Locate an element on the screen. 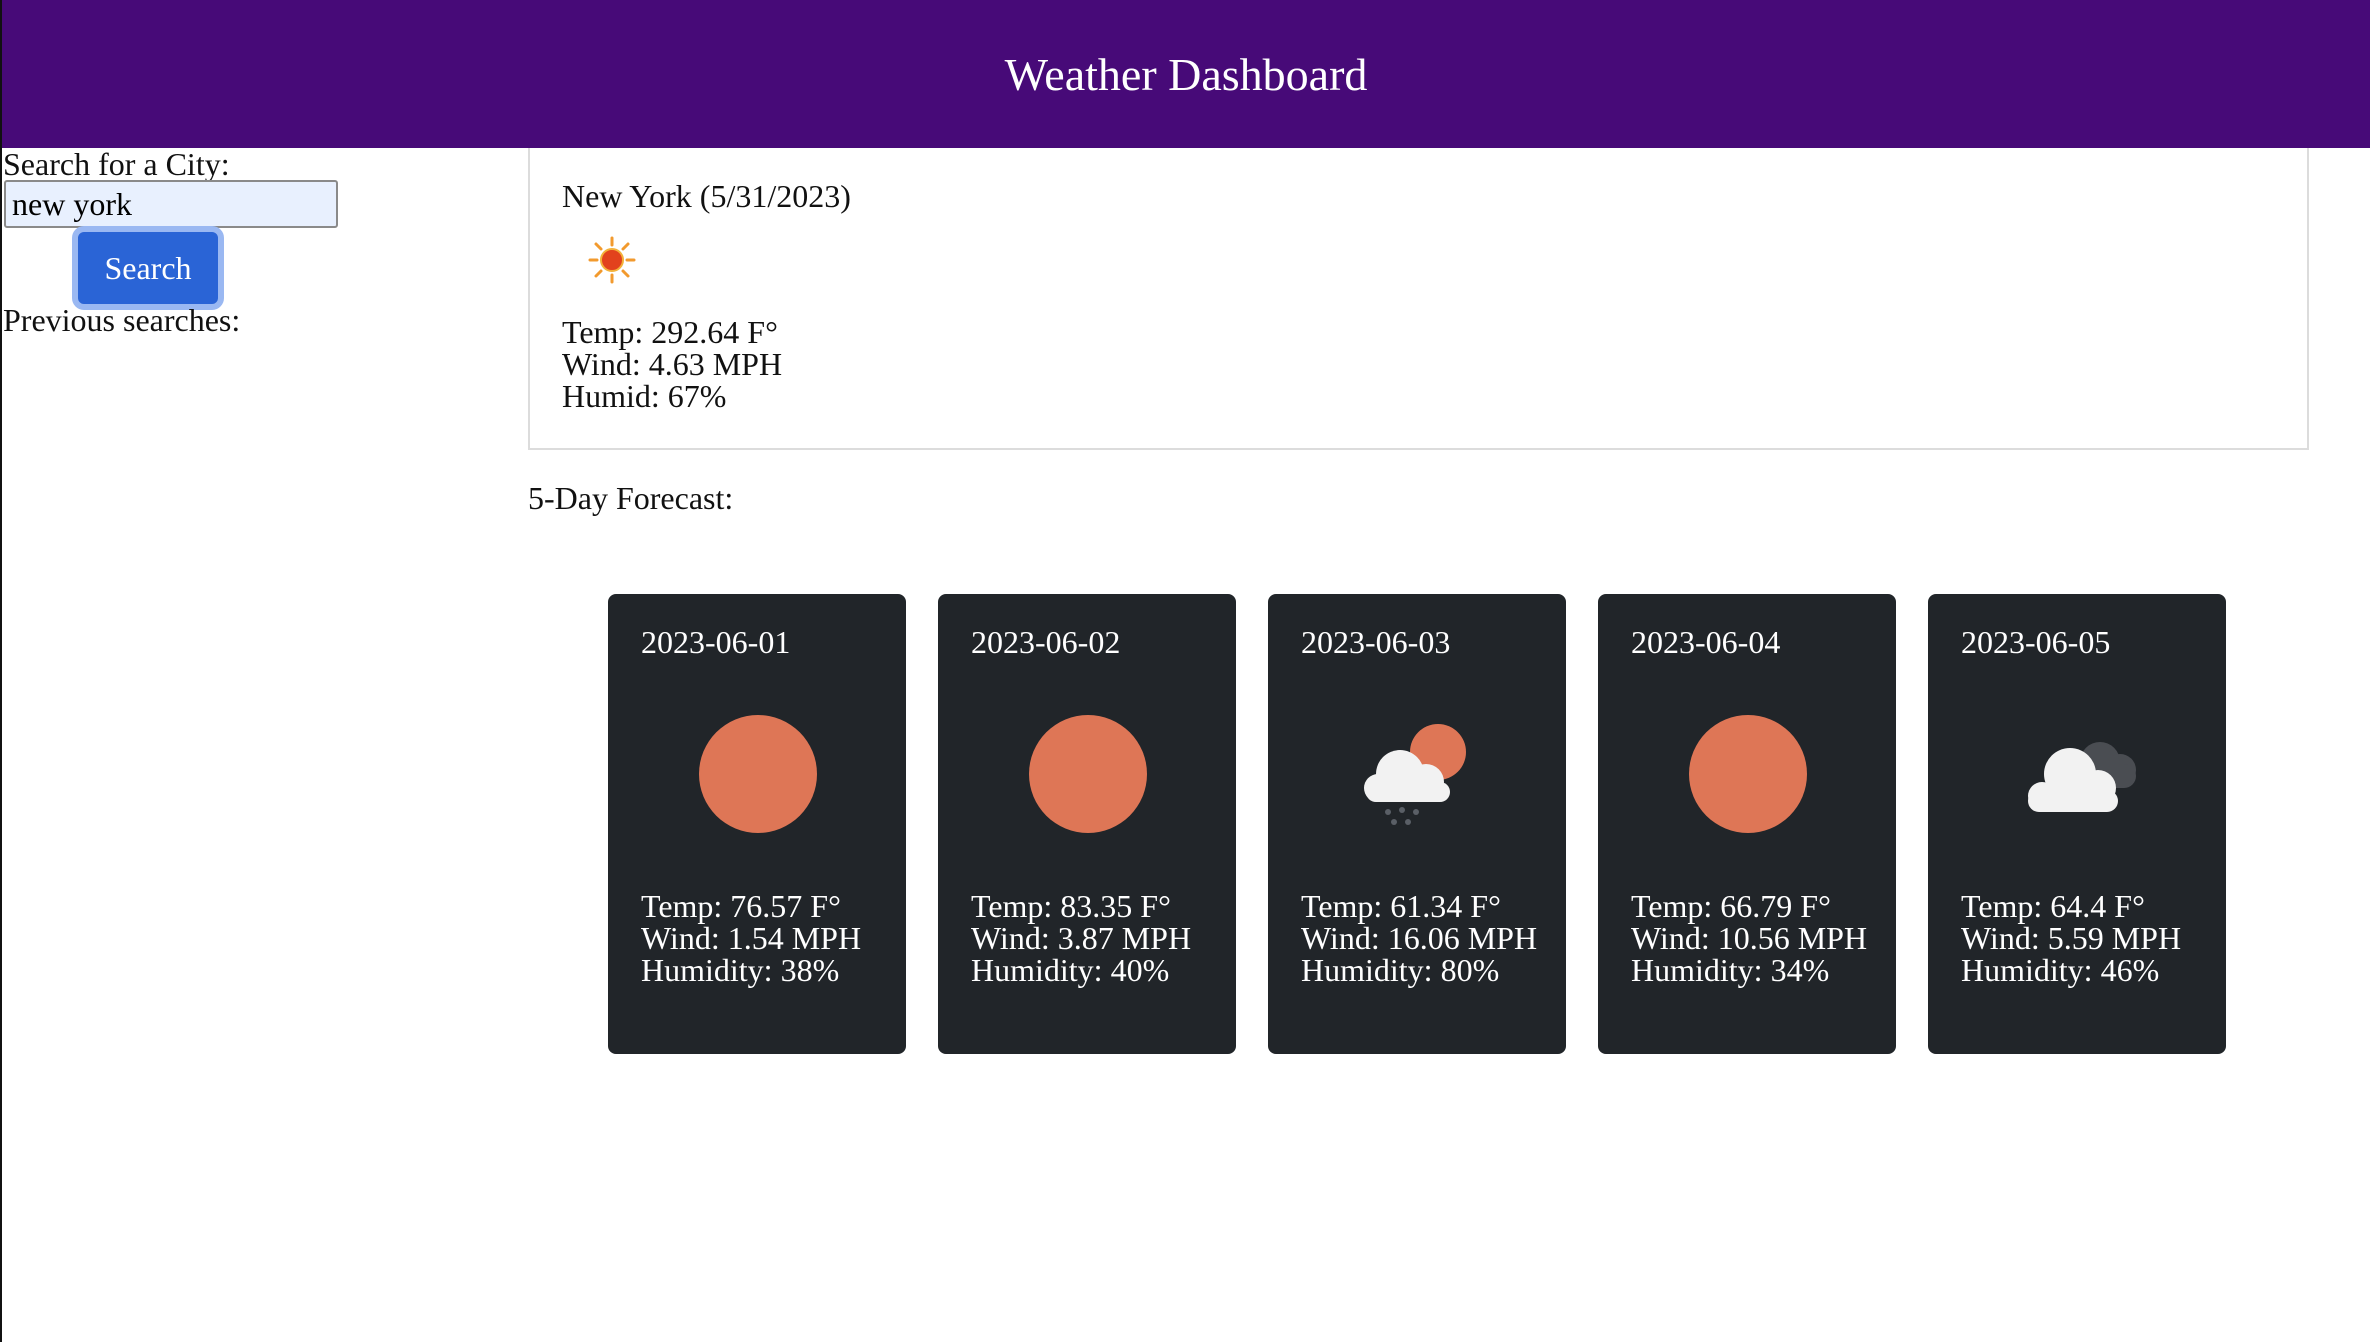  search-button: Search is located at coordinates (148, 268).